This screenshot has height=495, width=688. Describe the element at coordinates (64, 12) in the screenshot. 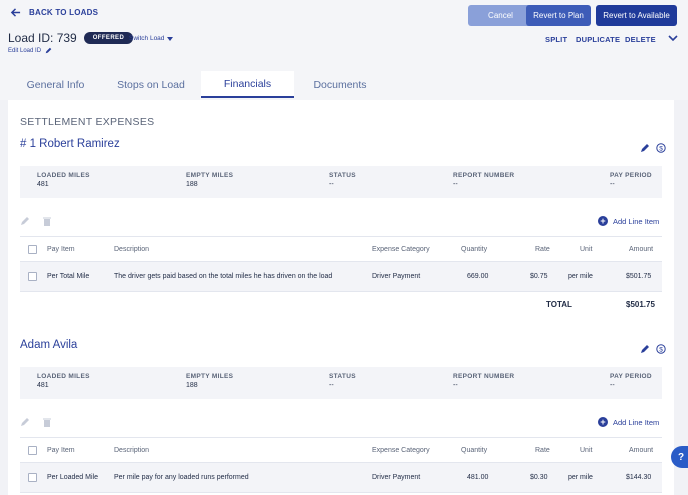

I see `back-label: BACK TO LOADS` at that location.